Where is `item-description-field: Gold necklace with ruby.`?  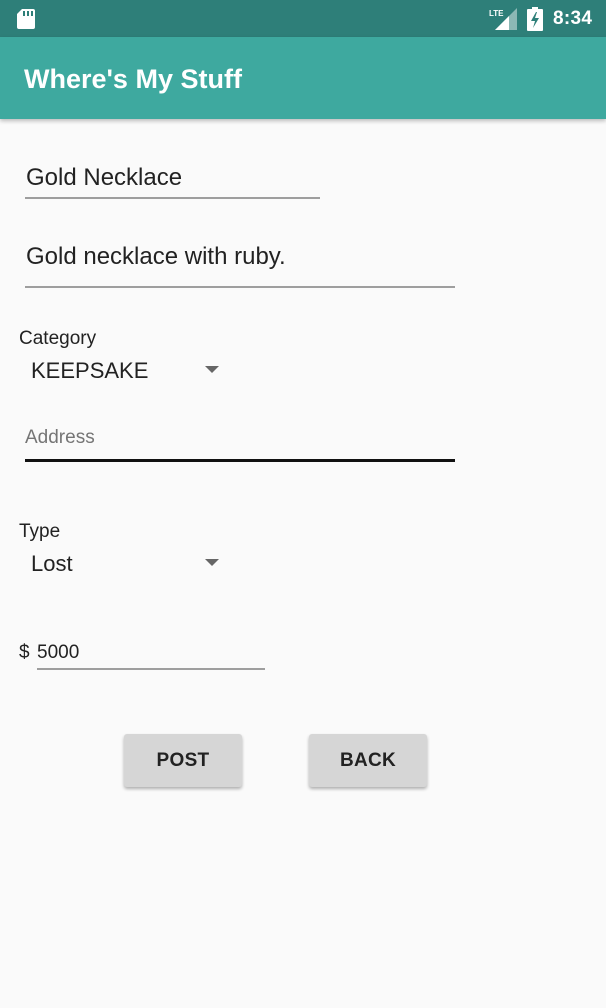 item-description-field: Gold necklace with ruby. is located at coordinates (240, 264).